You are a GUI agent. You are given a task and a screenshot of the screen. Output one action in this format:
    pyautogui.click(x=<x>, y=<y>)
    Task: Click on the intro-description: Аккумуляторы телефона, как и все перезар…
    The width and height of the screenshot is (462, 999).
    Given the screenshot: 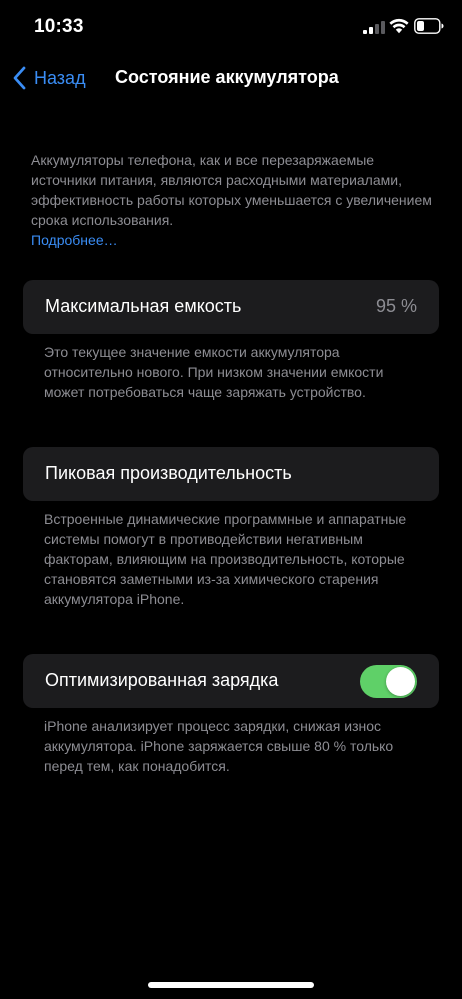 What is the action you would take?
    pyautogui.click(x=233, y=200)
    